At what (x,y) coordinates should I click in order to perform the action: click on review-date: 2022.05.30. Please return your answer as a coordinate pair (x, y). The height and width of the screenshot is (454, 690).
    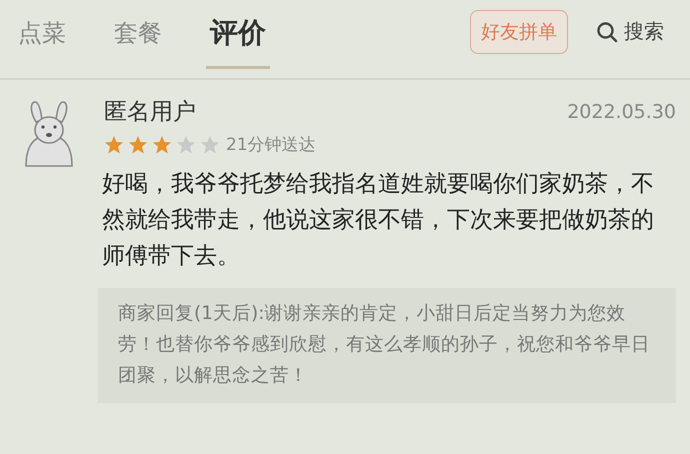
    Looking at the image, I should click on (621, 111).